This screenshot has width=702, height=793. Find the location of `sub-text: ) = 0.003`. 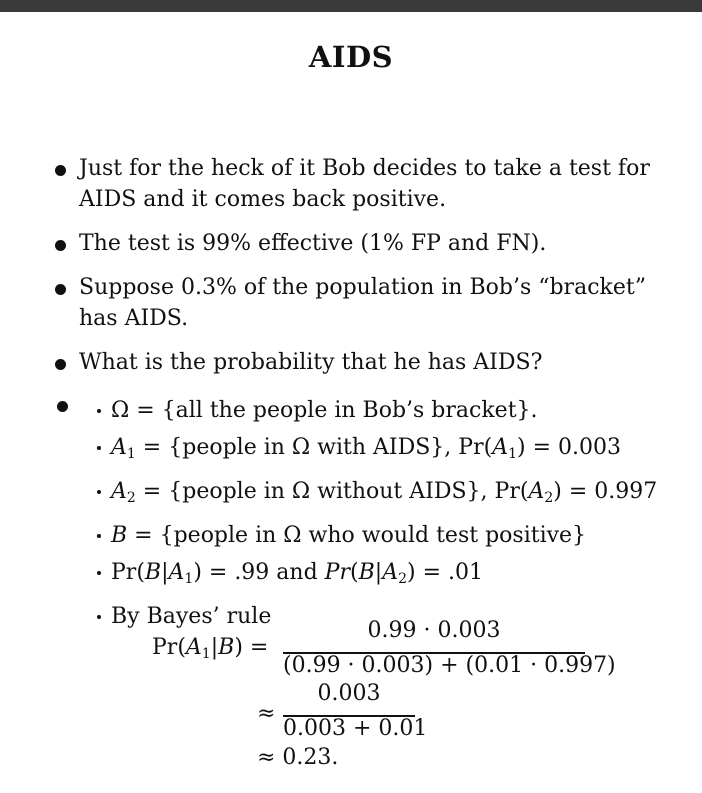

sub-text: ) = 0.003 is located at coordinates (569, 447).